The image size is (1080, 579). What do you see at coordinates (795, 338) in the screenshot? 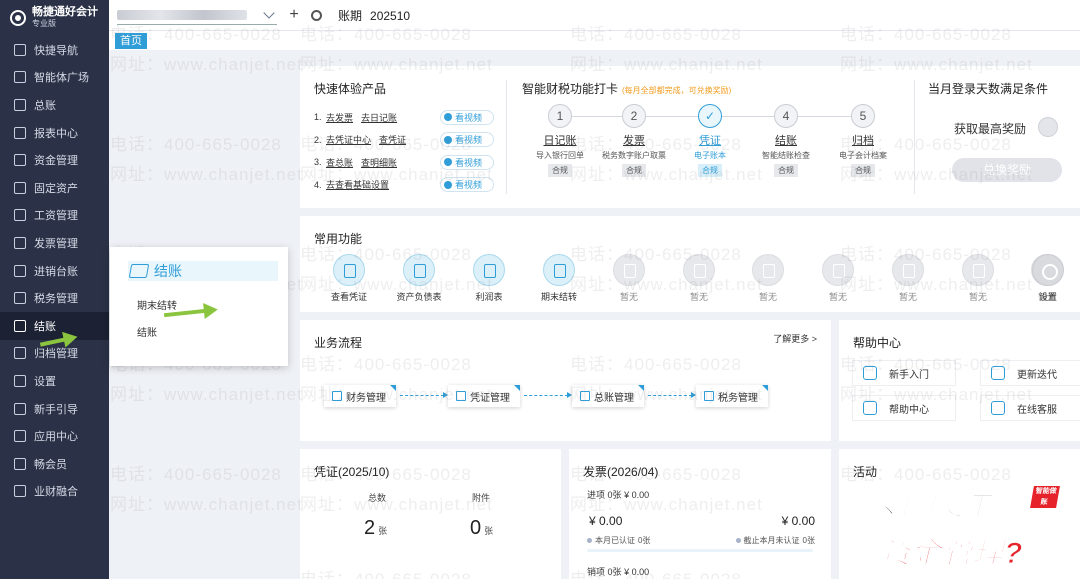
I see `learn-more-link: 了解更多 >` at bounding box center [795, 338].